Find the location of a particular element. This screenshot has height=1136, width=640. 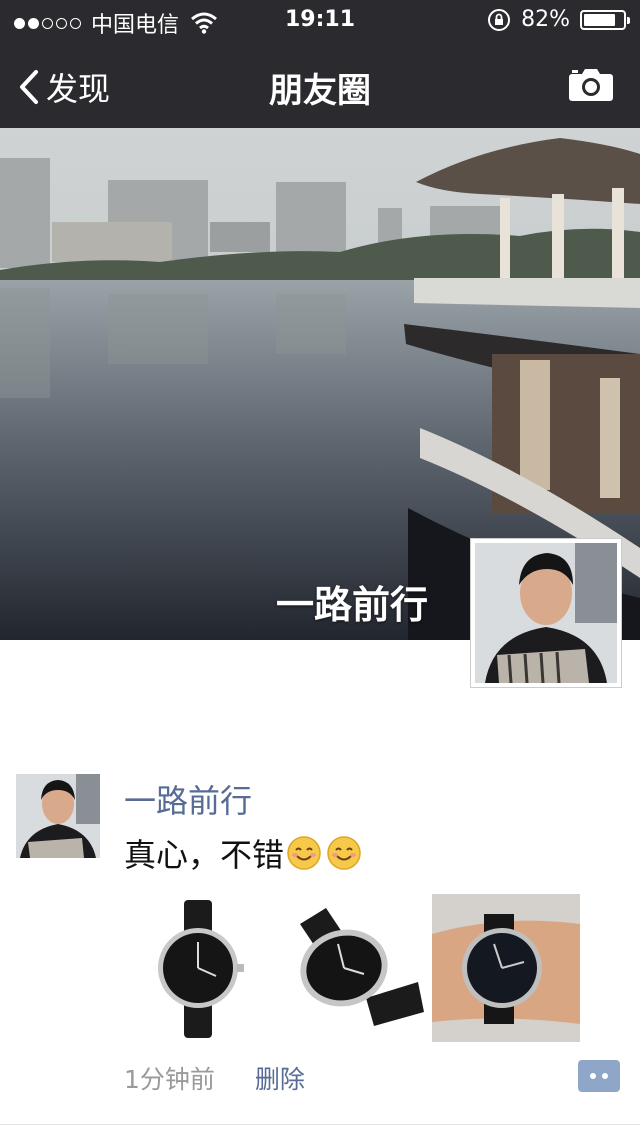

avatar-photo is located at coordinates (546, 613).